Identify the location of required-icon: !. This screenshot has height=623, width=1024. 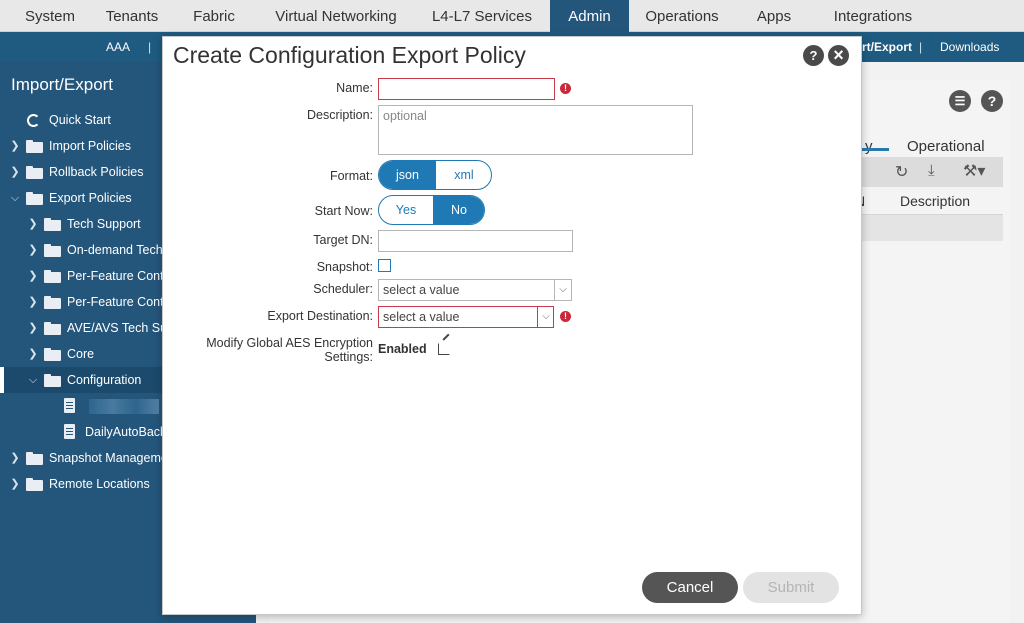
(565, 88).